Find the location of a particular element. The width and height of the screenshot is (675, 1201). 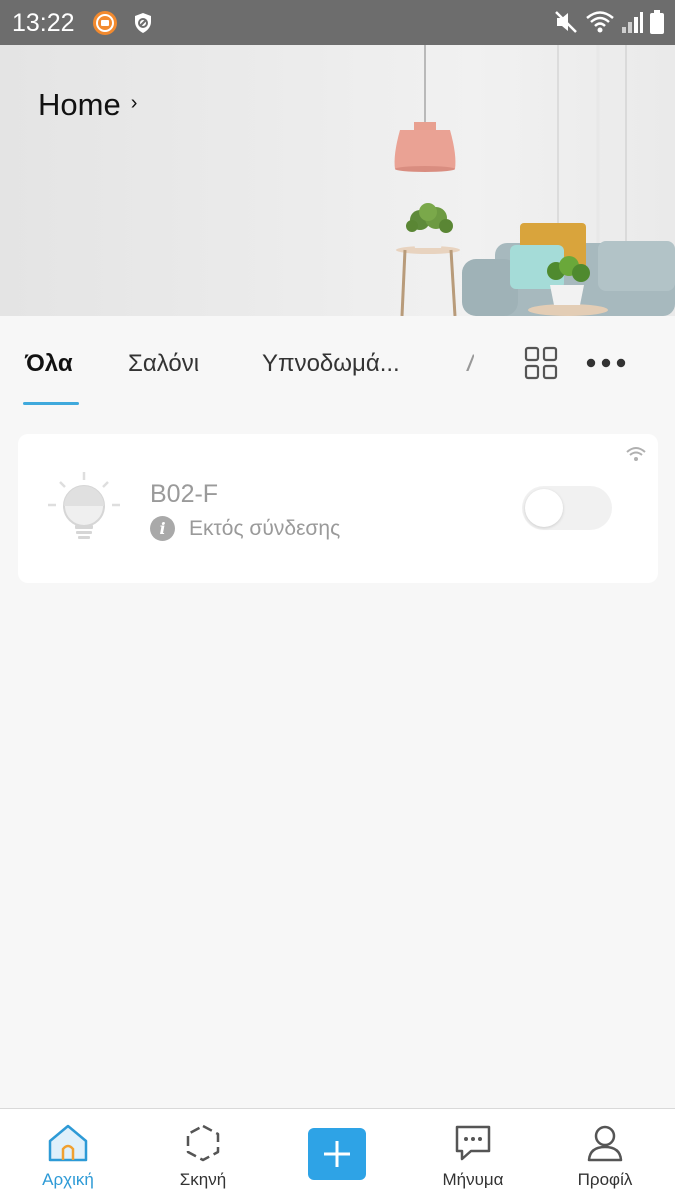

nav-home-label: Αρχική is located at coordinates (68, 1179).